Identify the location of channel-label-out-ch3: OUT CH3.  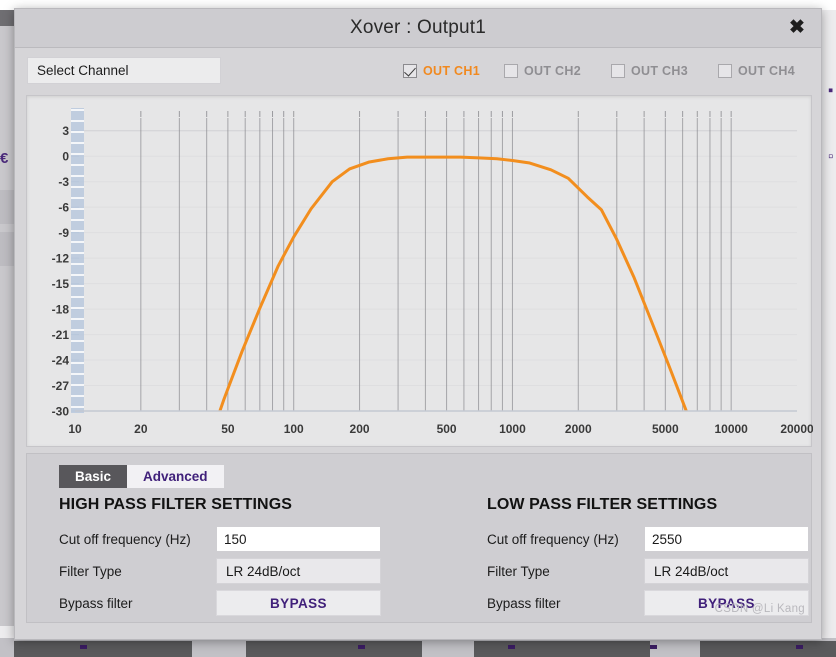
(659, 71).